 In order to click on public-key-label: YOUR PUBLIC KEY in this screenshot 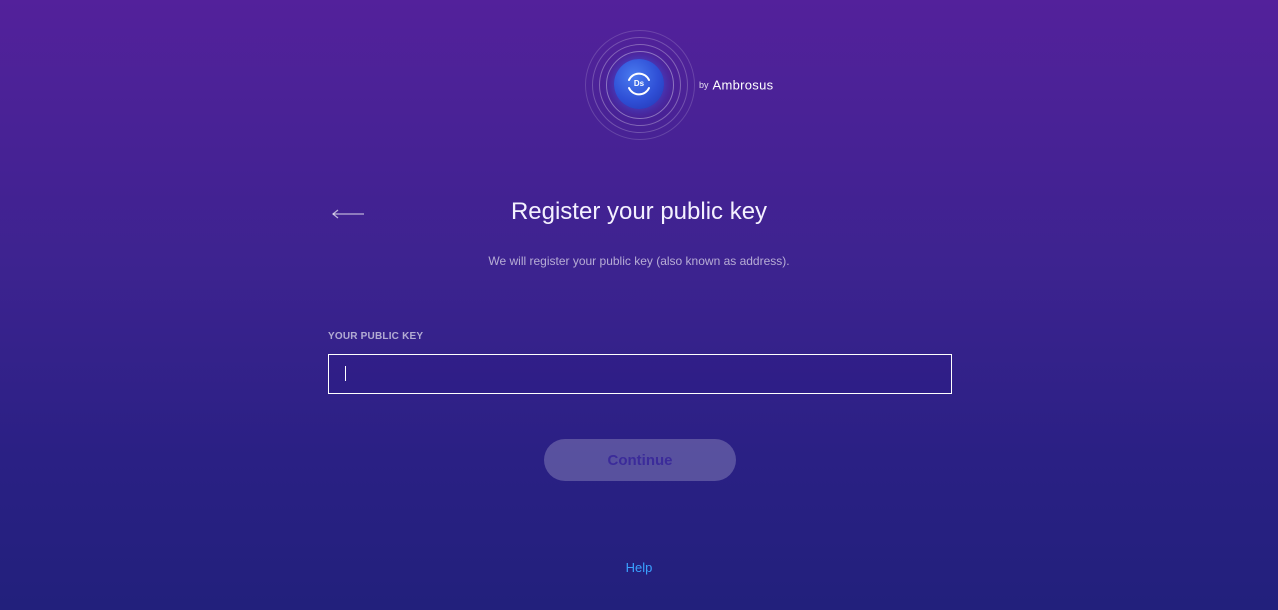, I will do `click(376, 336)`.